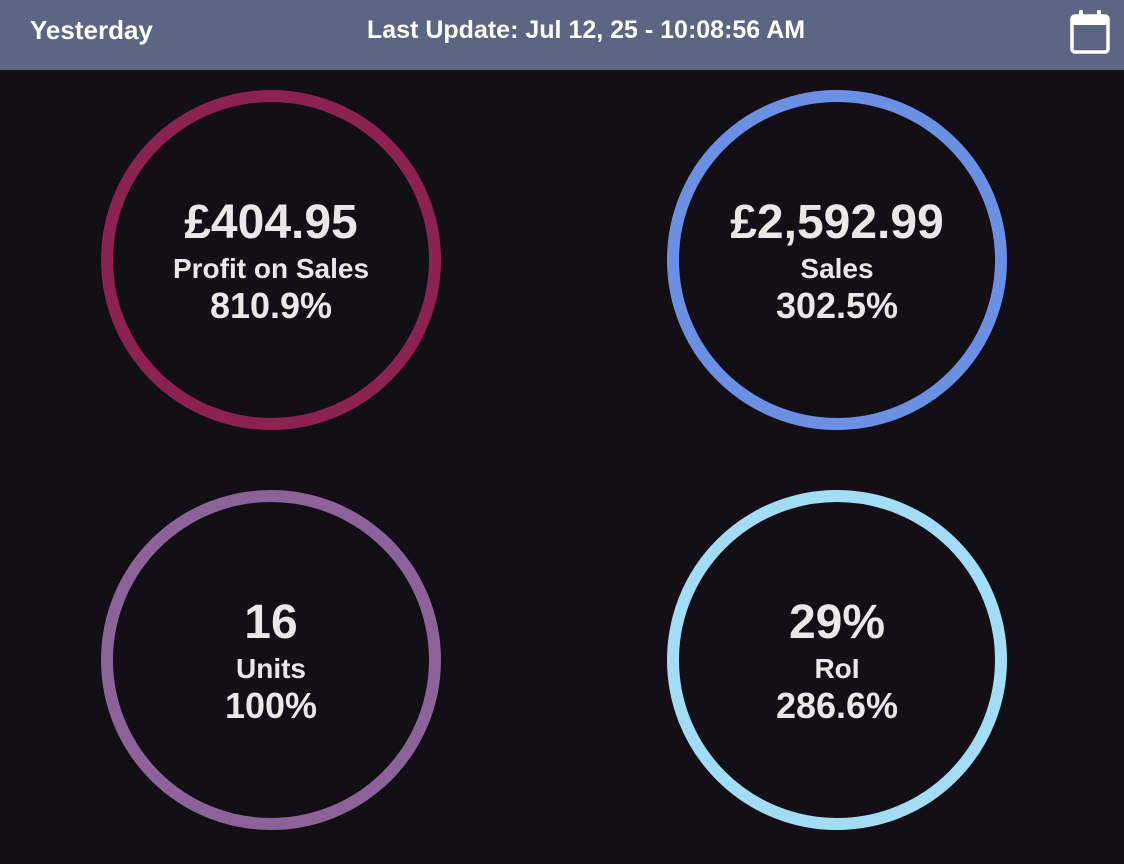  Describe the element at coordinates (271, 622) in the screenshot. I see `metric-value: 16` at that location.